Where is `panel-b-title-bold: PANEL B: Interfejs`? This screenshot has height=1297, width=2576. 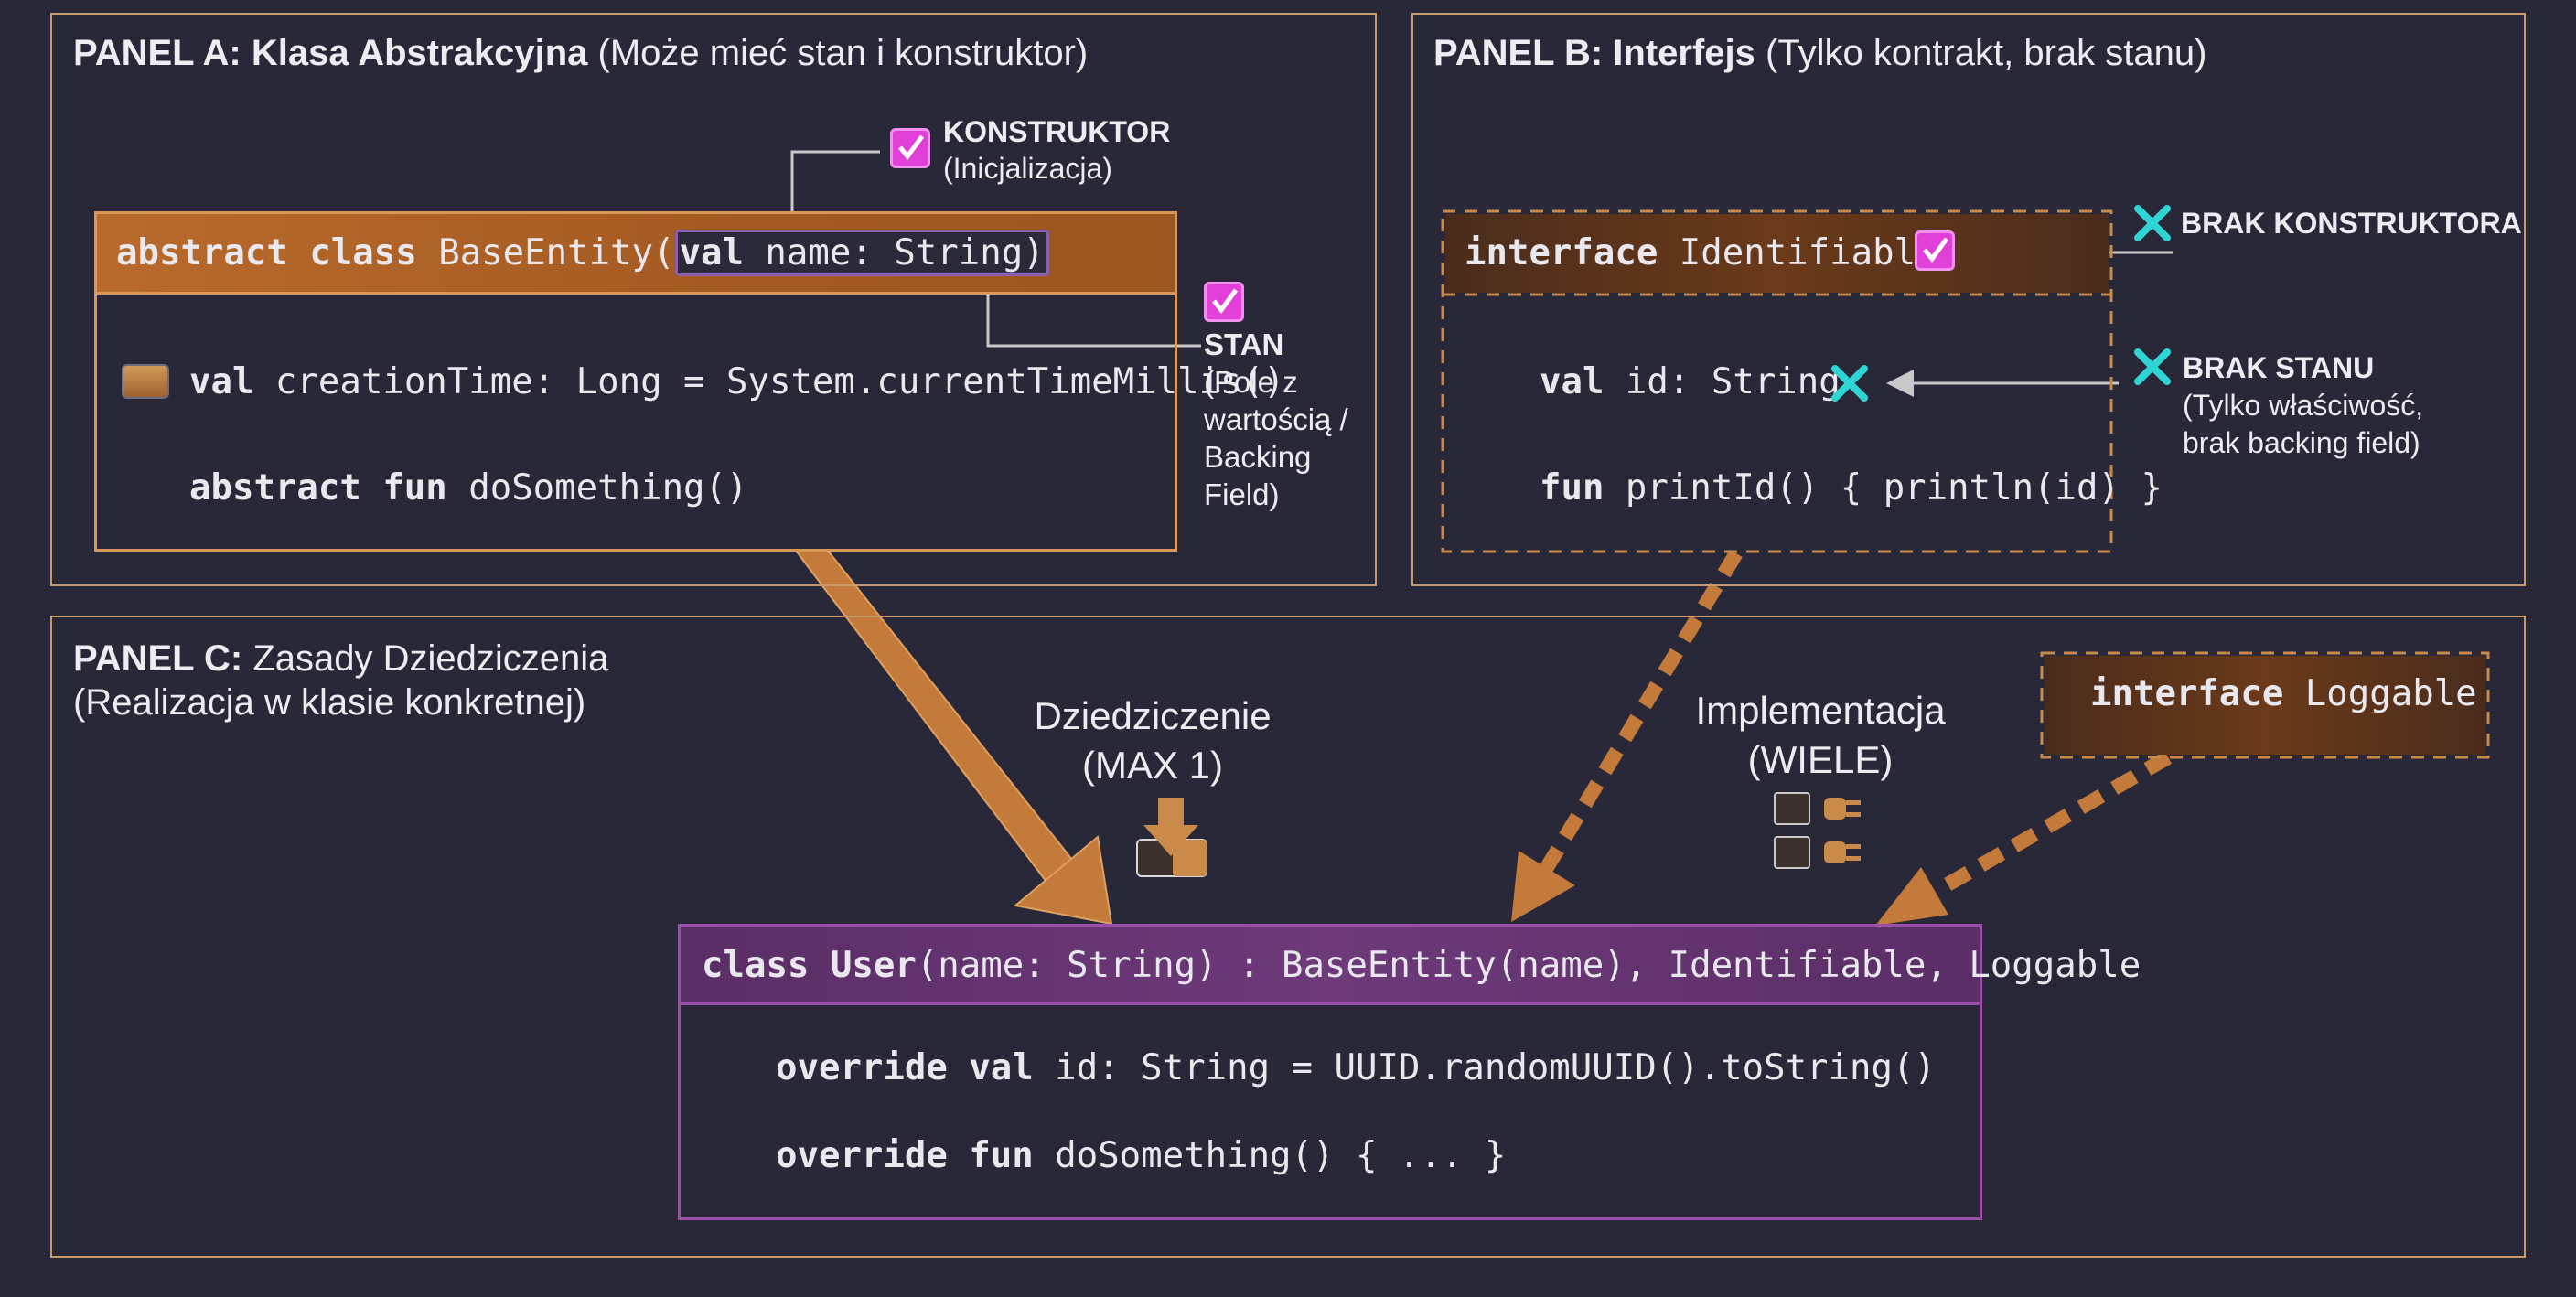 panel-b-title-bold: PANEL B: Interfejs is located at coordinates (1594, 53).